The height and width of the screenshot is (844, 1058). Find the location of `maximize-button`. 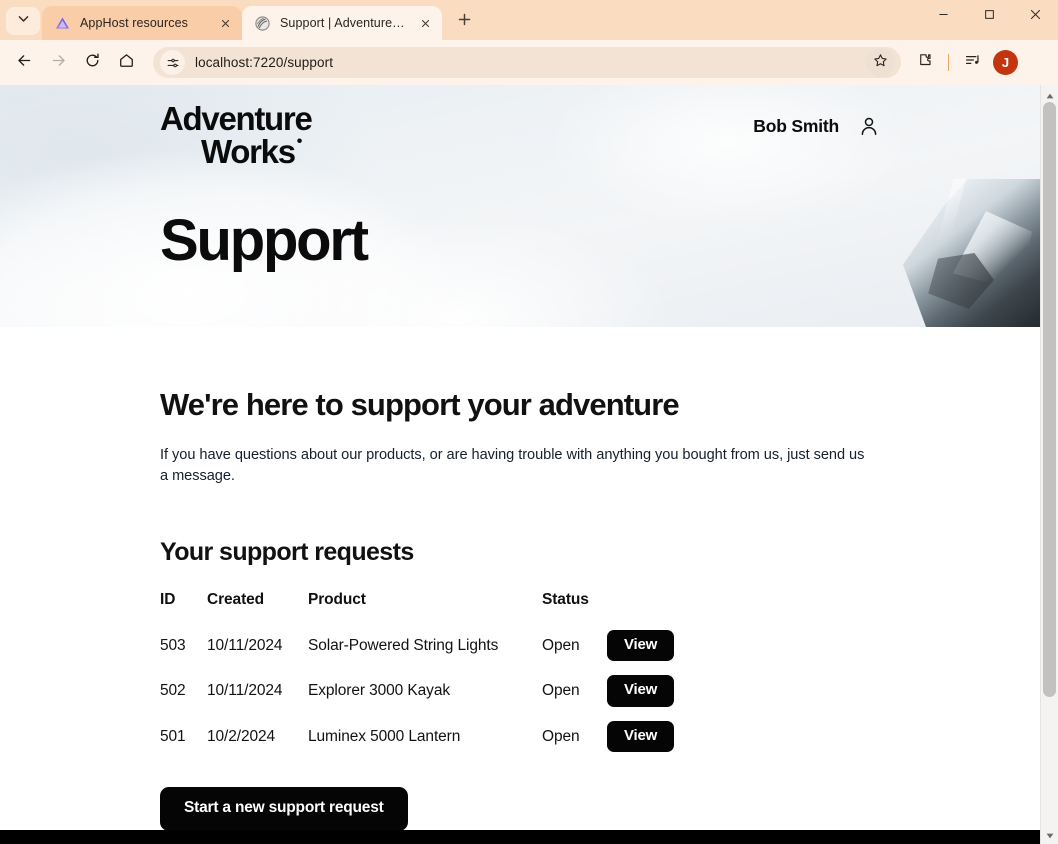

maximize-button is located at coordinates (989, 16).